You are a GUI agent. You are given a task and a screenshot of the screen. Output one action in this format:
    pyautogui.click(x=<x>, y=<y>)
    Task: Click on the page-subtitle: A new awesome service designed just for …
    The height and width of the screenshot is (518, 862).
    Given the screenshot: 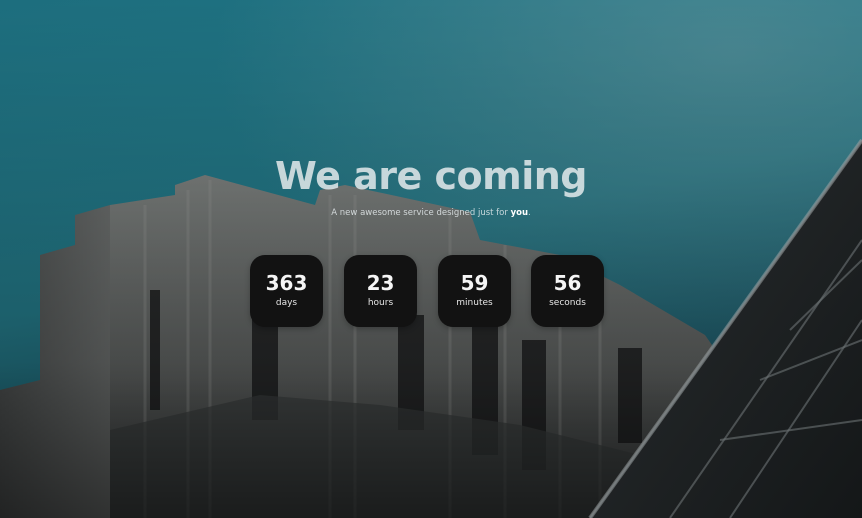 What is the action you would take?
    pyautogui.click(x=431, y=213)
    